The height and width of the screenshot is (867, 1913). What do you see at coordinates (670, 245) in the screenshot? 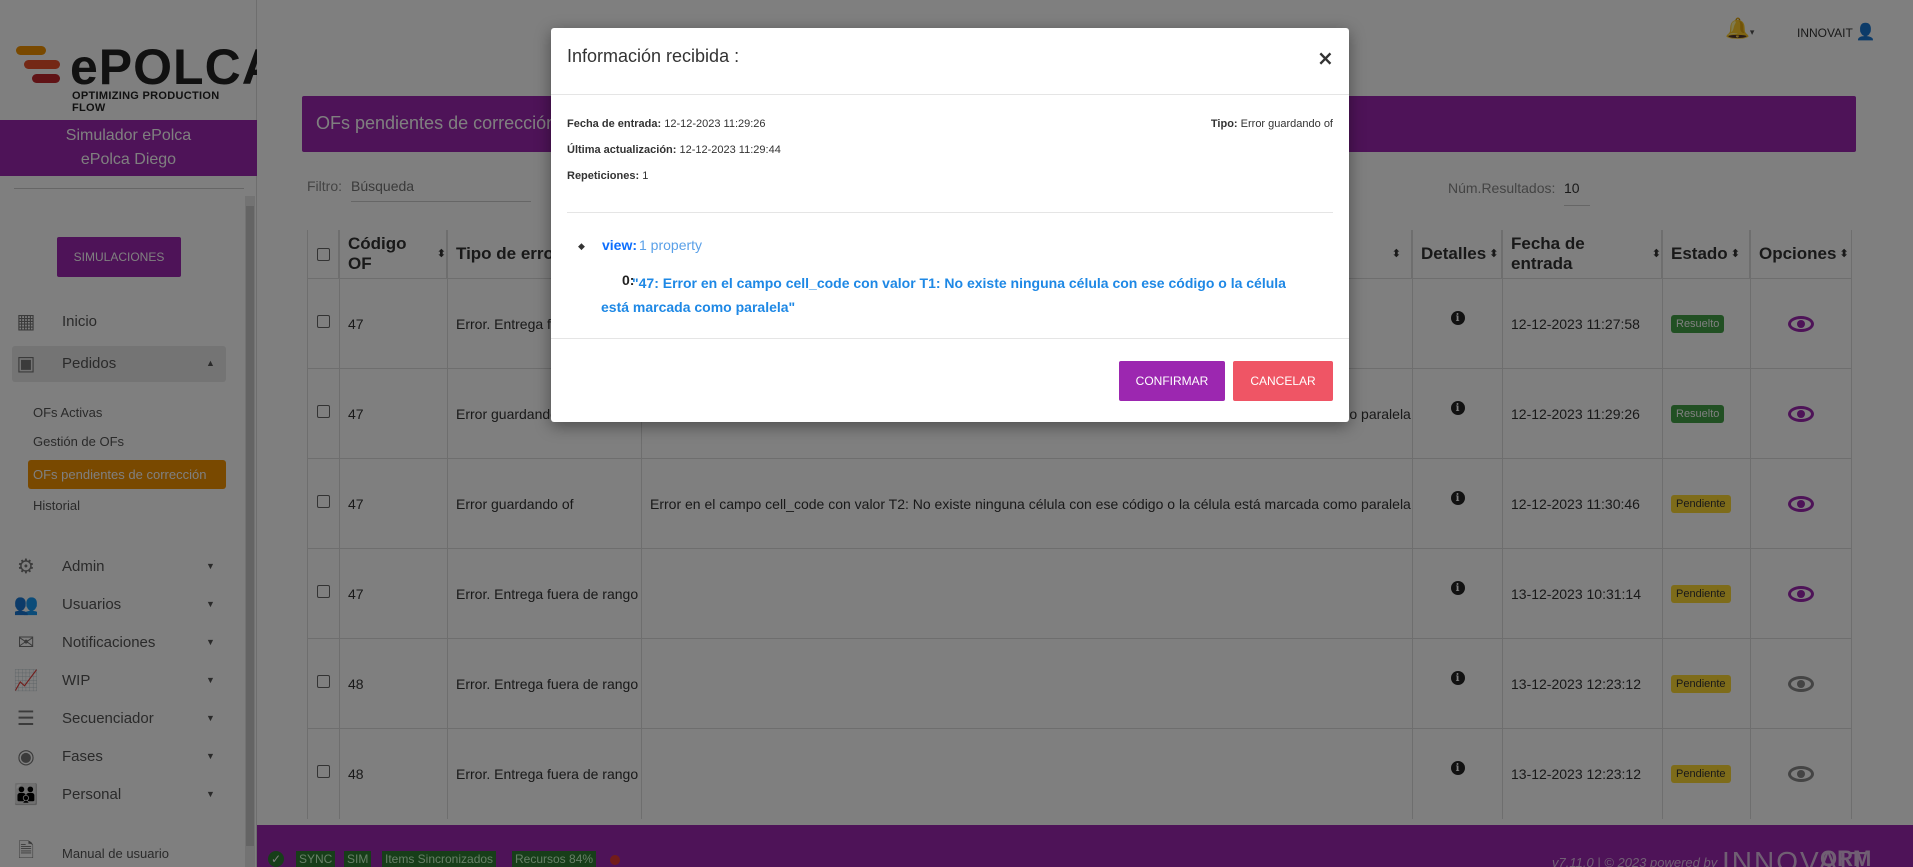
I see `json-count: 1 property` at bounding box center [670, 245].